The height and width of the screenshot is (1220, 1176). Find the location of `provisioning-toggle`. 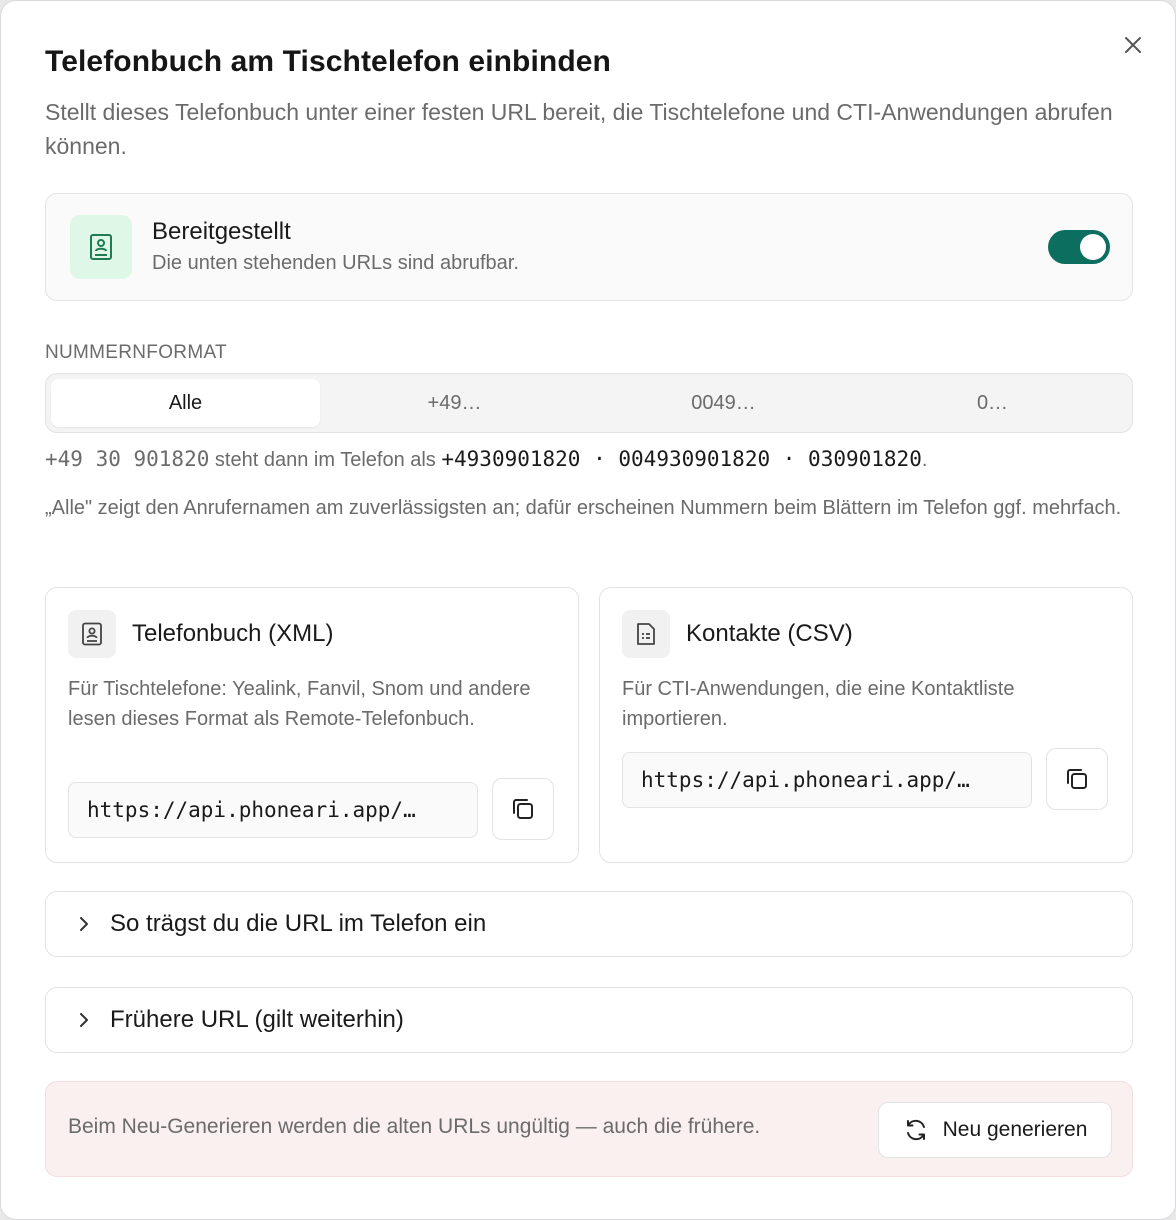

provisioning-toggle is located at coordinates (1079, 247).